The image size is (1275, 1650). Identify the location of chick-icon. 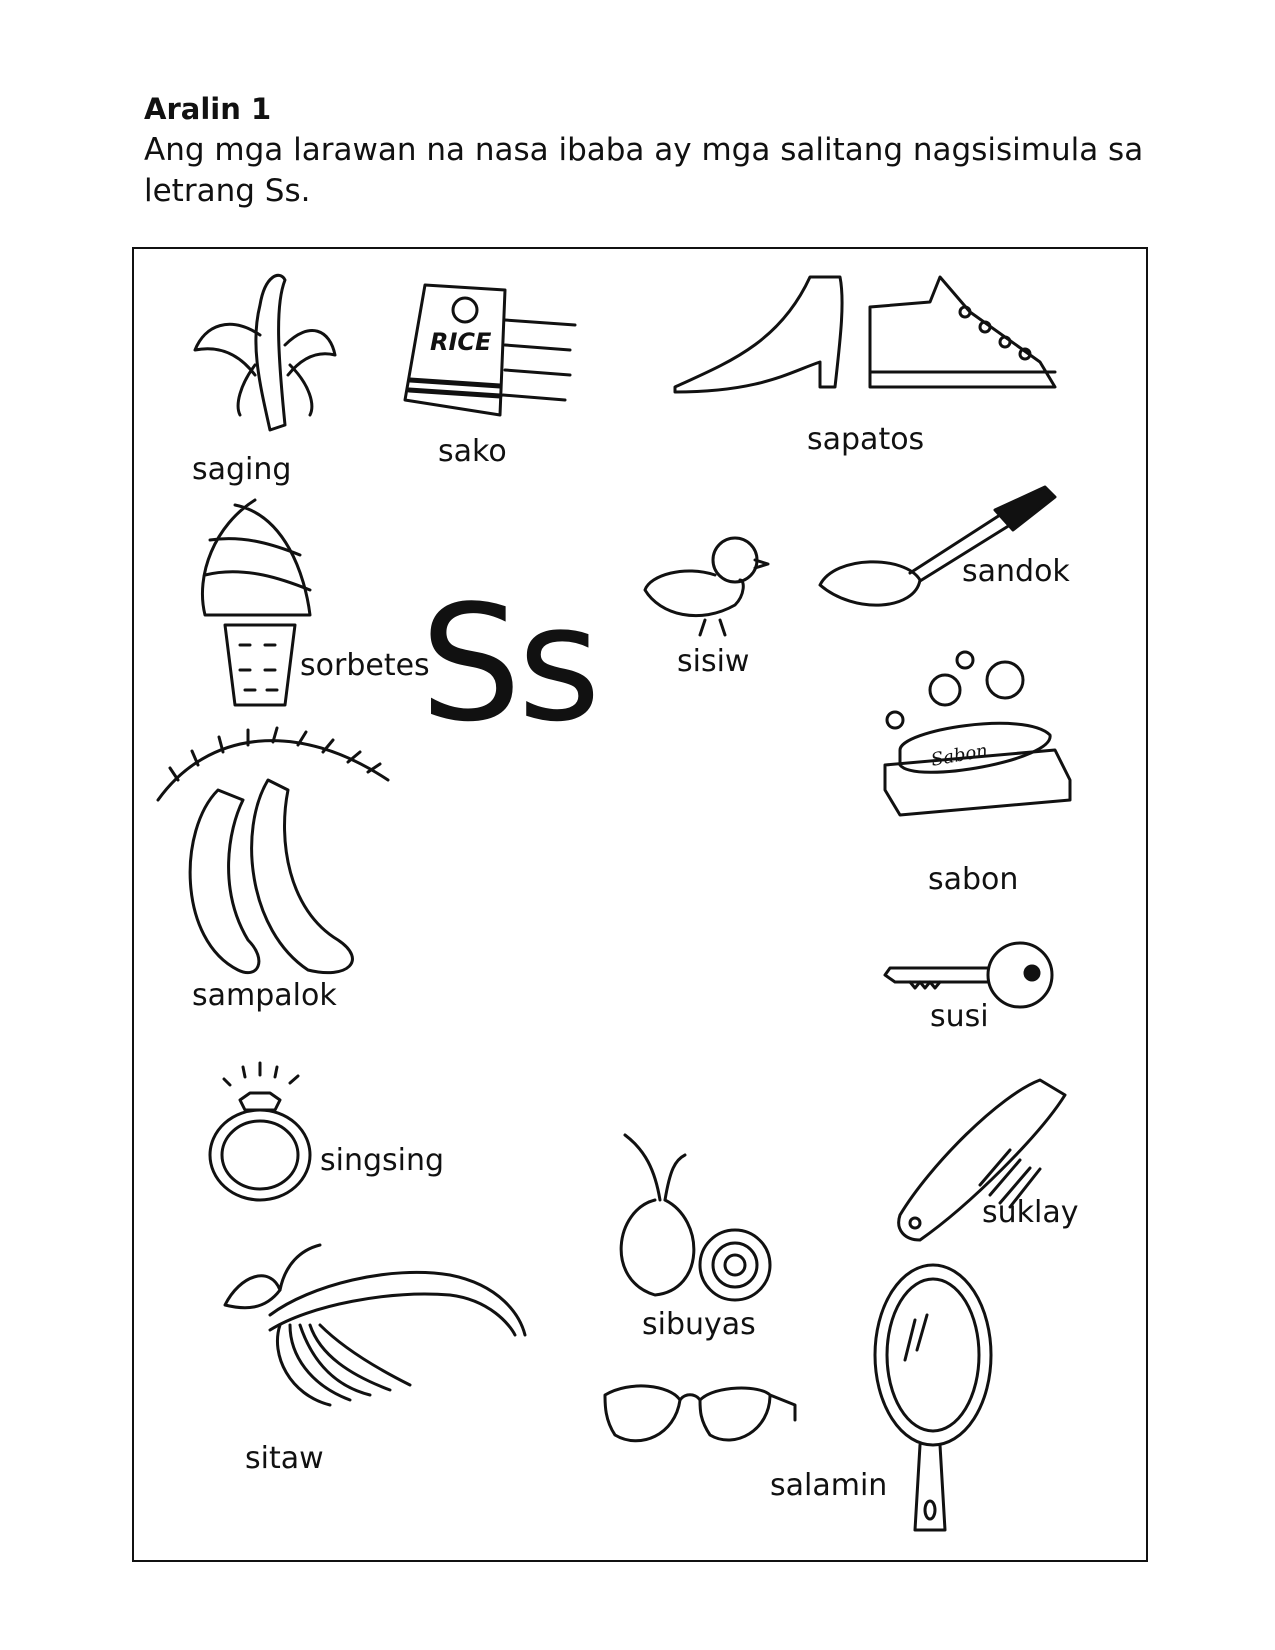
(706, 586).